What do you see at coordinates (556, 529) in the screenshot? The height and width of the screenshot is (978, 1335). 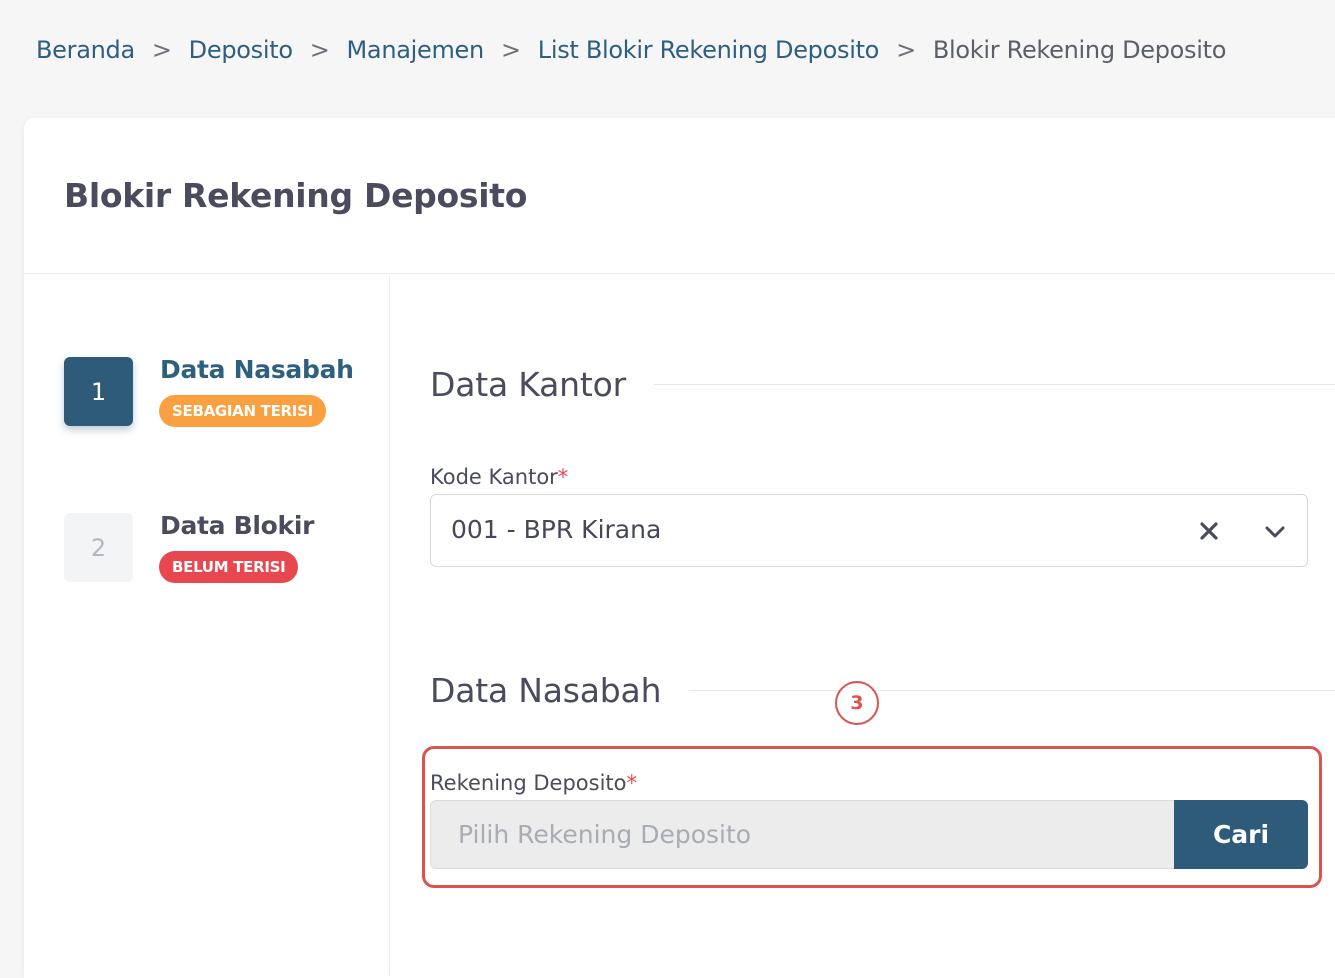 I see `kode-kantor-value: 001 - BPR Kirana` at bounding box center [556, 529].